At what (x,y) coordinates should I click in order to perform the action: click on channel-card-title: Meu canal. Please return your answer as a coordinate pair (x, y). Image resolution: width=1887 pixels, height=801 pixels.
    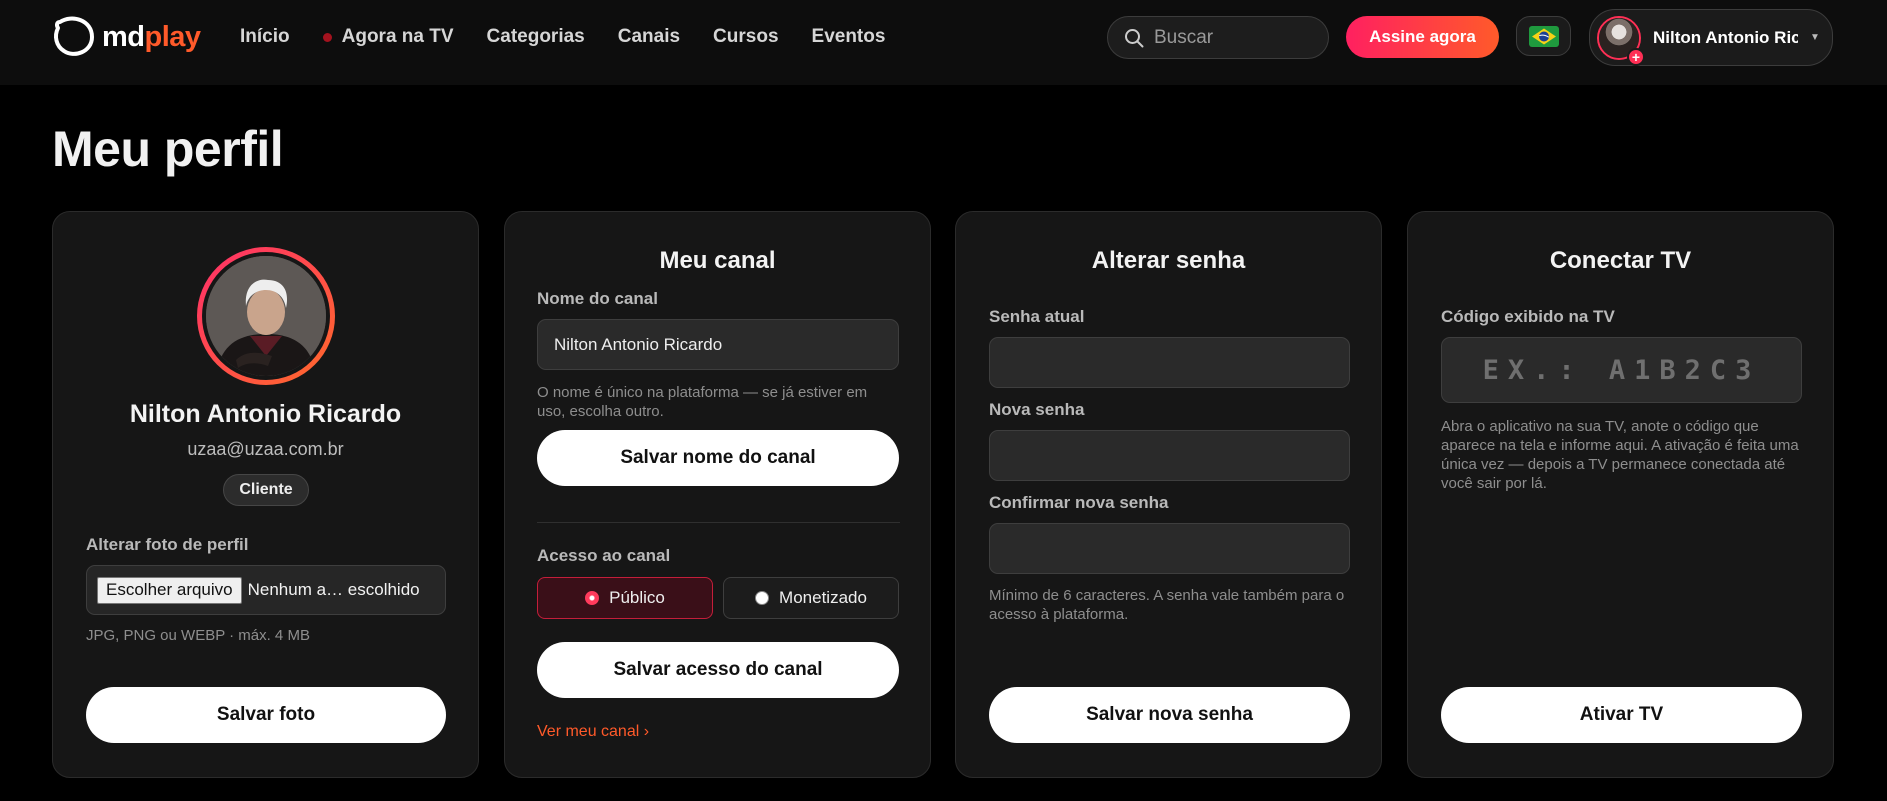
    Looking at the image, I should click on (717, 260).